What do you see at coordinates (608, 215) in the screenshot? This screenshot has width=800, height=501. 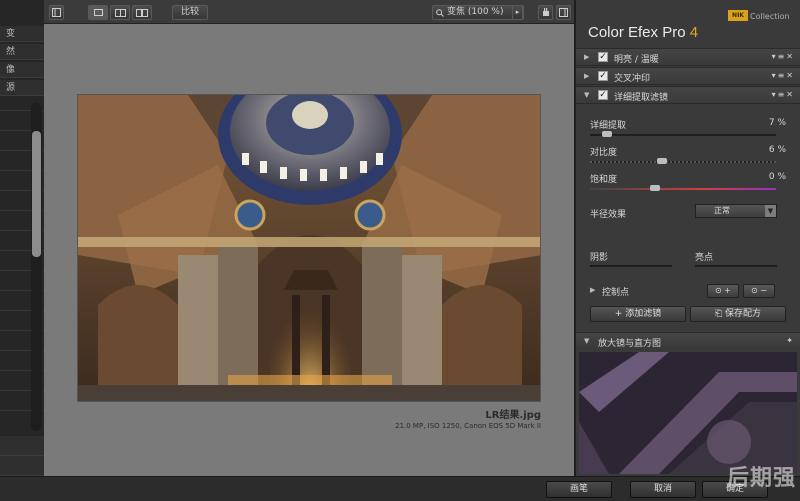 I see `radius-label: 半径效果` at bounding box center [608, 215].